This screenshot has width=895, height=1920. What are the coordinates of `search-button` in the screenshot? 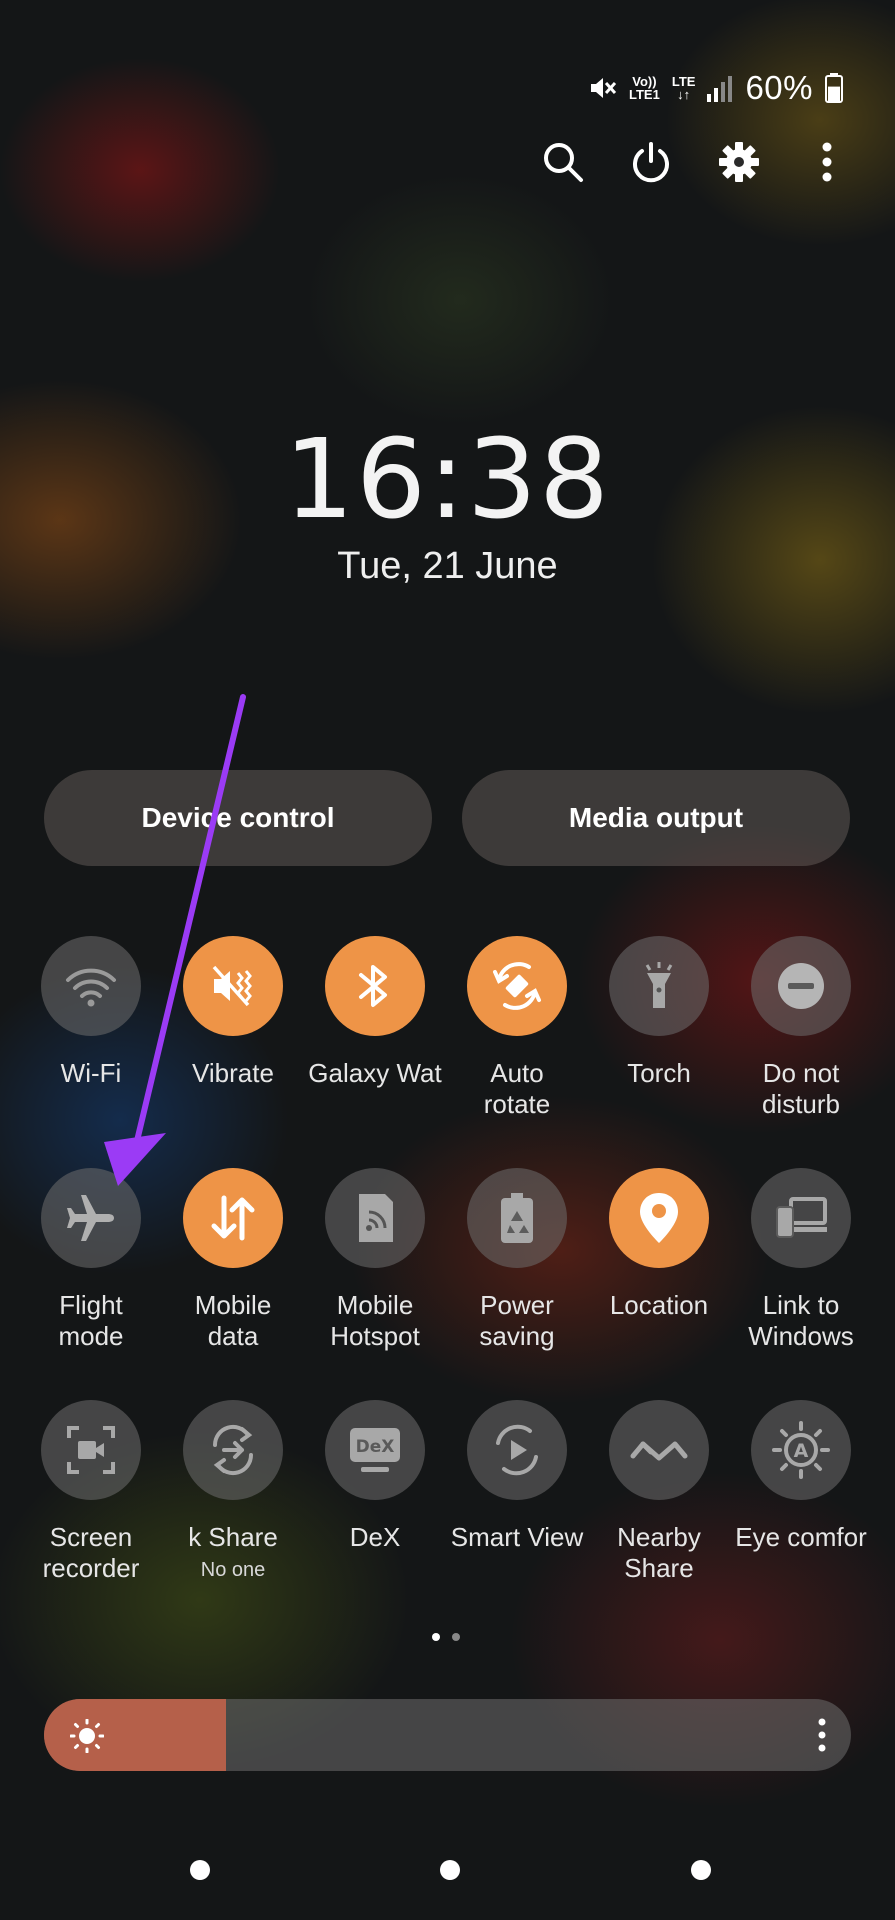 It's located at (563, 162).